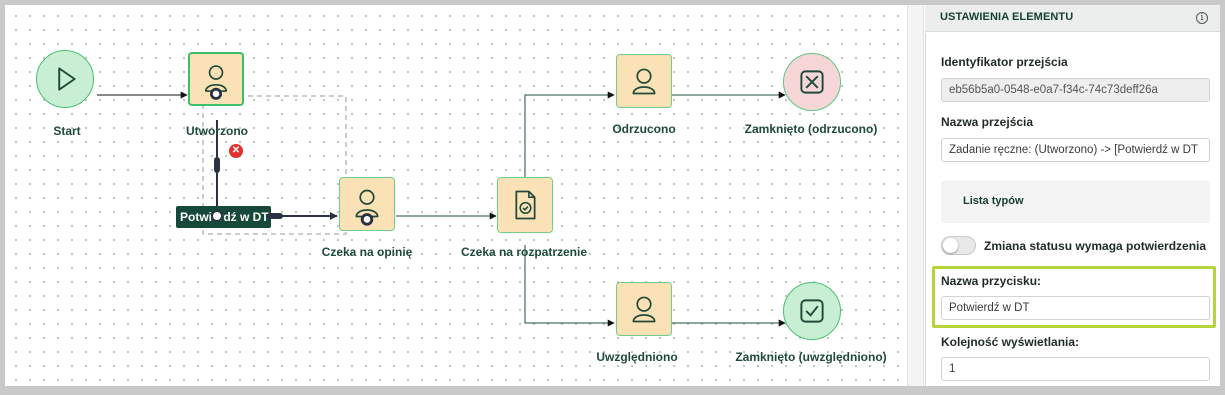 The image size is (1225, 395). Describe the element at coordinates (217, 216) in the screenshot. I see `edge-bend-handle` at that location.